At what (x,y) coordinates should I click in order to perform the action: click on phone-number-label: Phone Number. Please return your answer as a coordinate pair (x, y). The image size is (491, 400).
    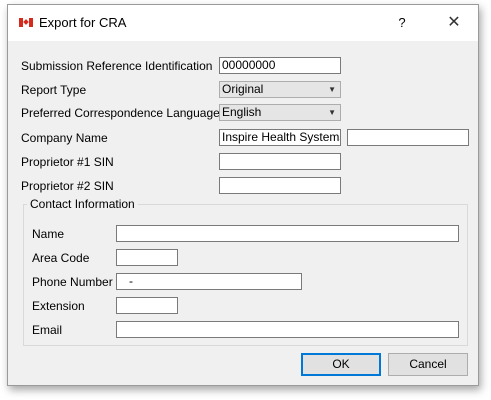
    Looking at the image, I should click on (72, 282).